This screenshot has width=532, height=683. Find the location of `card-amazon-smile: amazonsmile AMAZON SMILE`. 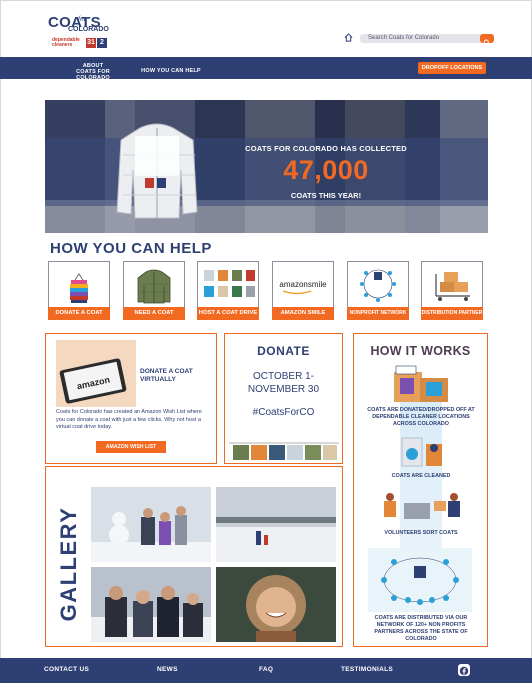

card-amazon-smile: amazonsmile AMAZON SMILE is located at coordinates (303, 290).